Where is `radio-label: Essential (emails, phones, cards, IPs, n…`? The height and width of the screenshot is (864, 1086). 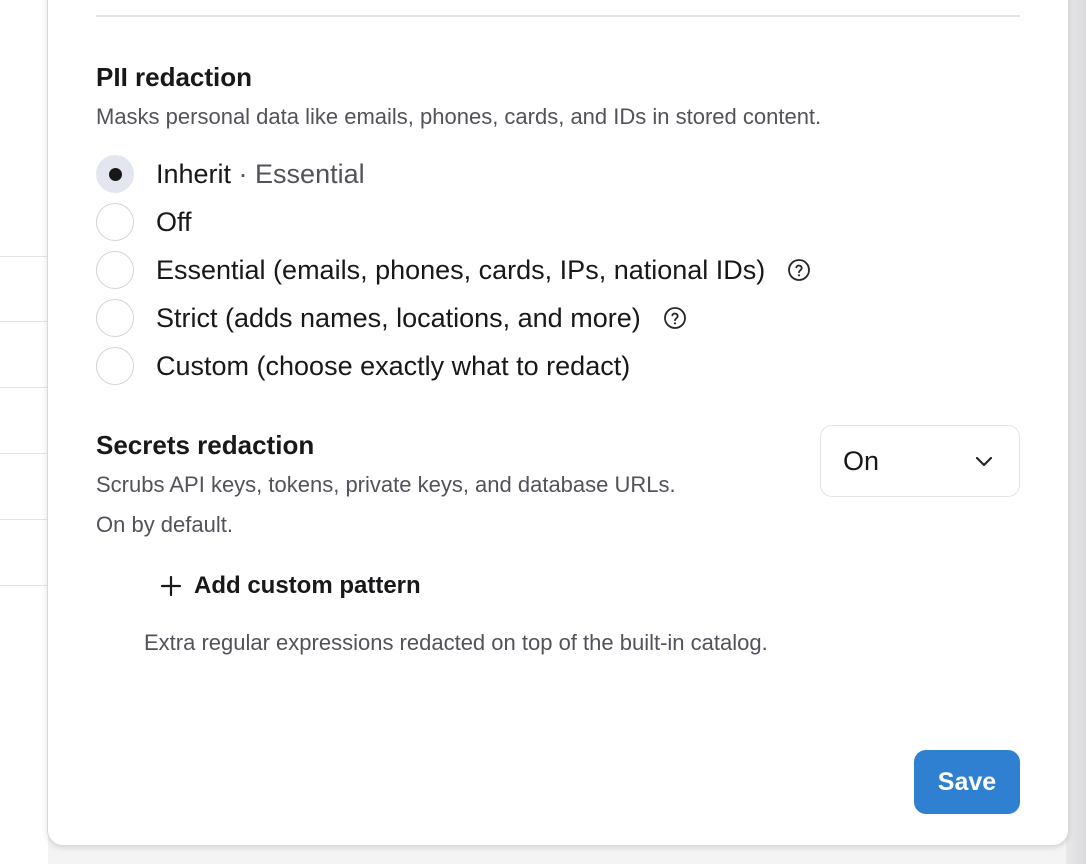 radio-label: Essential (emails, phones, cards, IPs, n… is located at coordinates (461, 269).